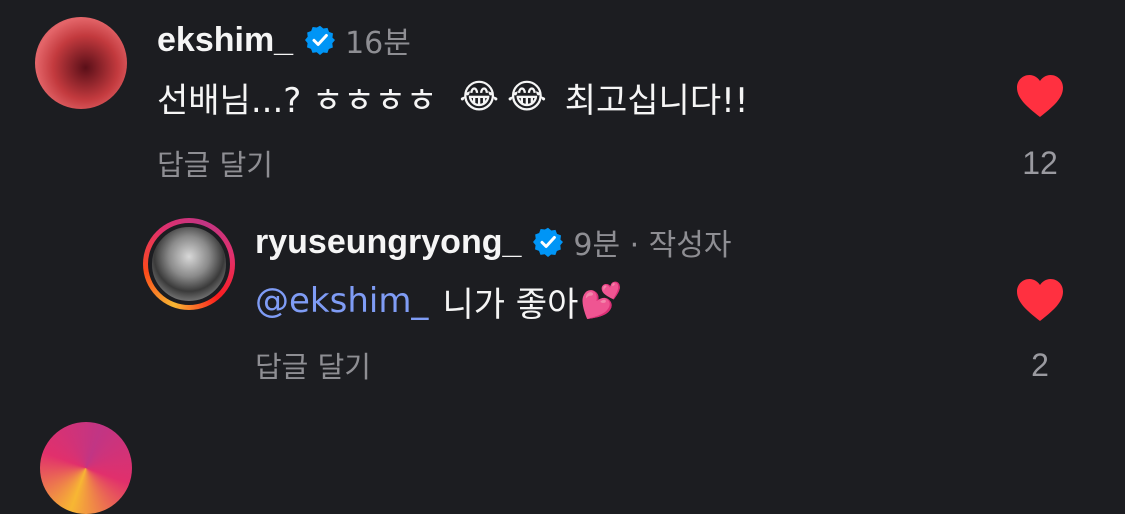 The height and width of the screenshot is (514, 1125). I want to click on comment-header: ryuseungryong_ 9분 · 작성자, so click(493, 242).